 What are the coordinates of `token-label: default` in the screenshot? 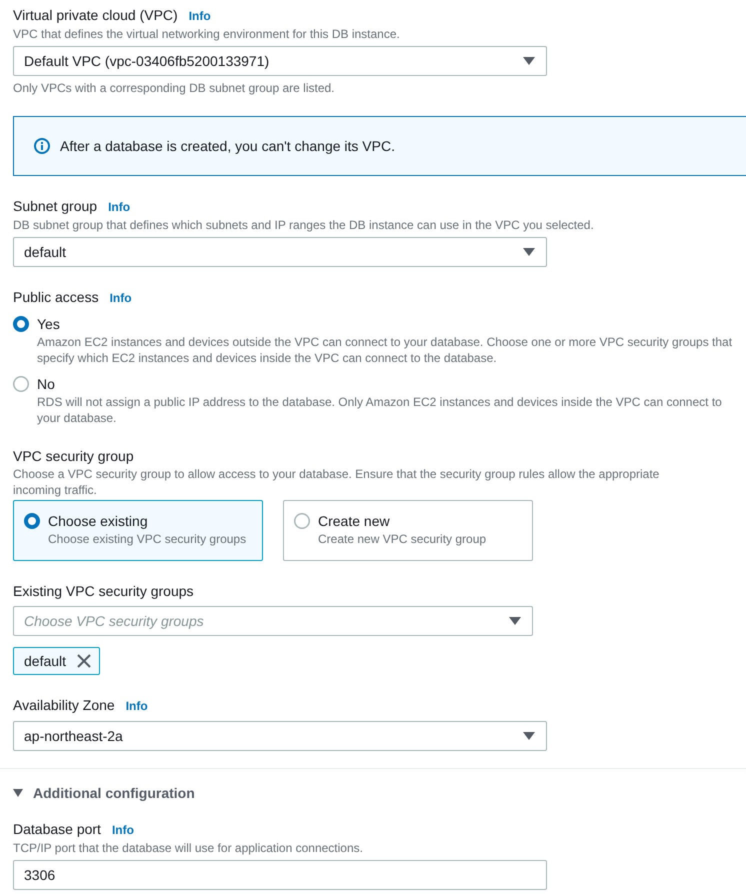 It's located at (45, 661).